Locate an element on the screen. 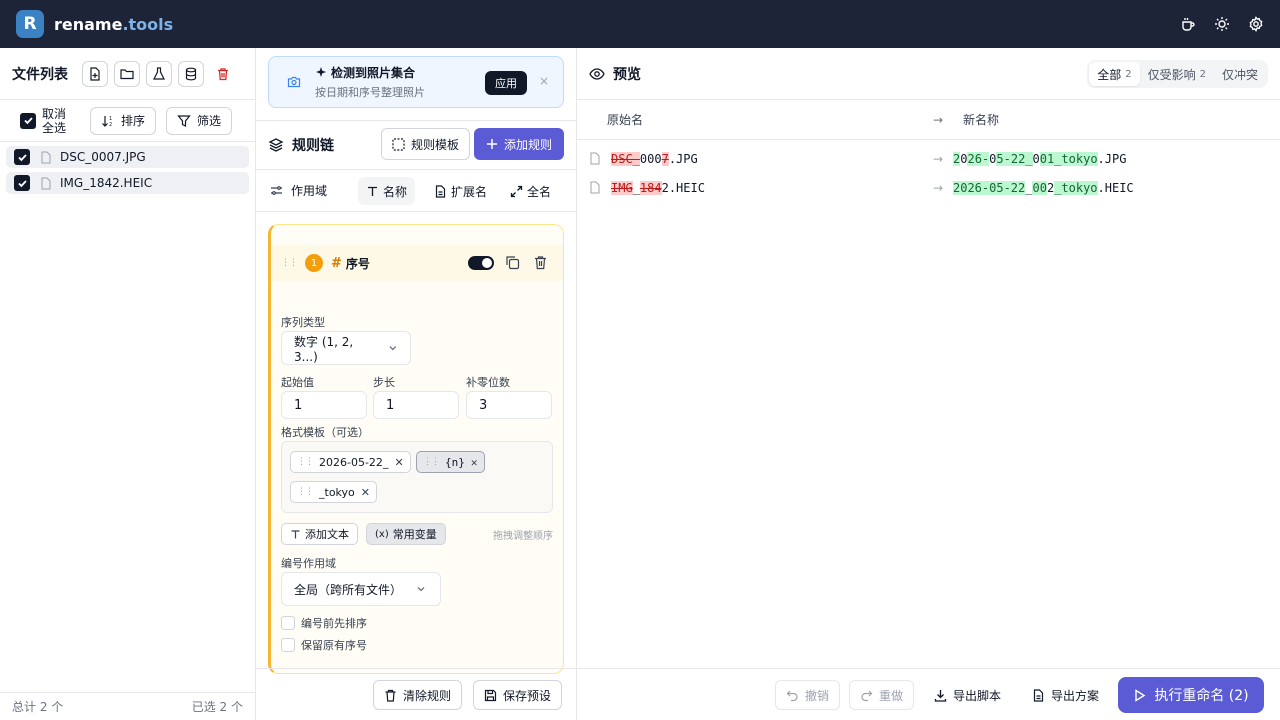 The height and width of the screenshot is (720, 1280). sun-icon is located at coordinates (1222, 24).